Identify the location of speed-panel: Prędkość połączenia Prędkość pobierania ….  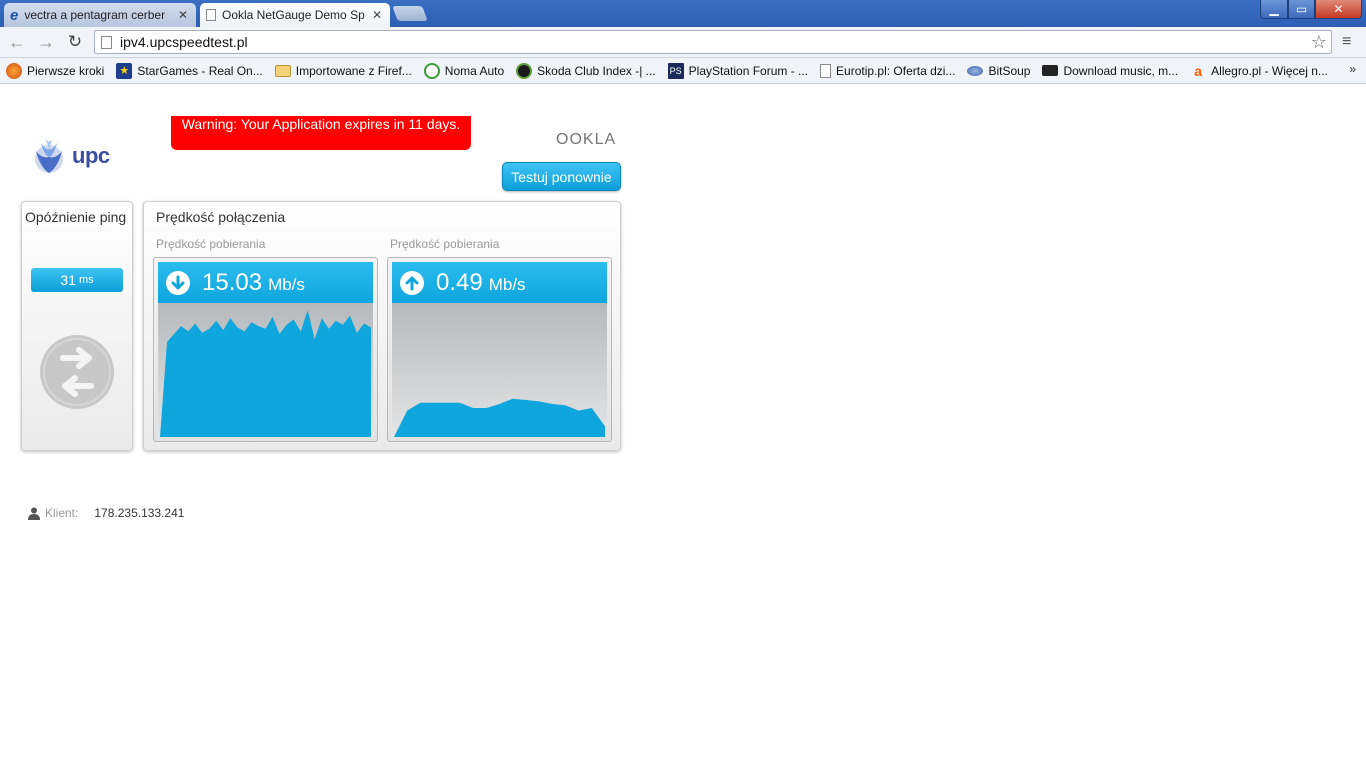
(382, 326).